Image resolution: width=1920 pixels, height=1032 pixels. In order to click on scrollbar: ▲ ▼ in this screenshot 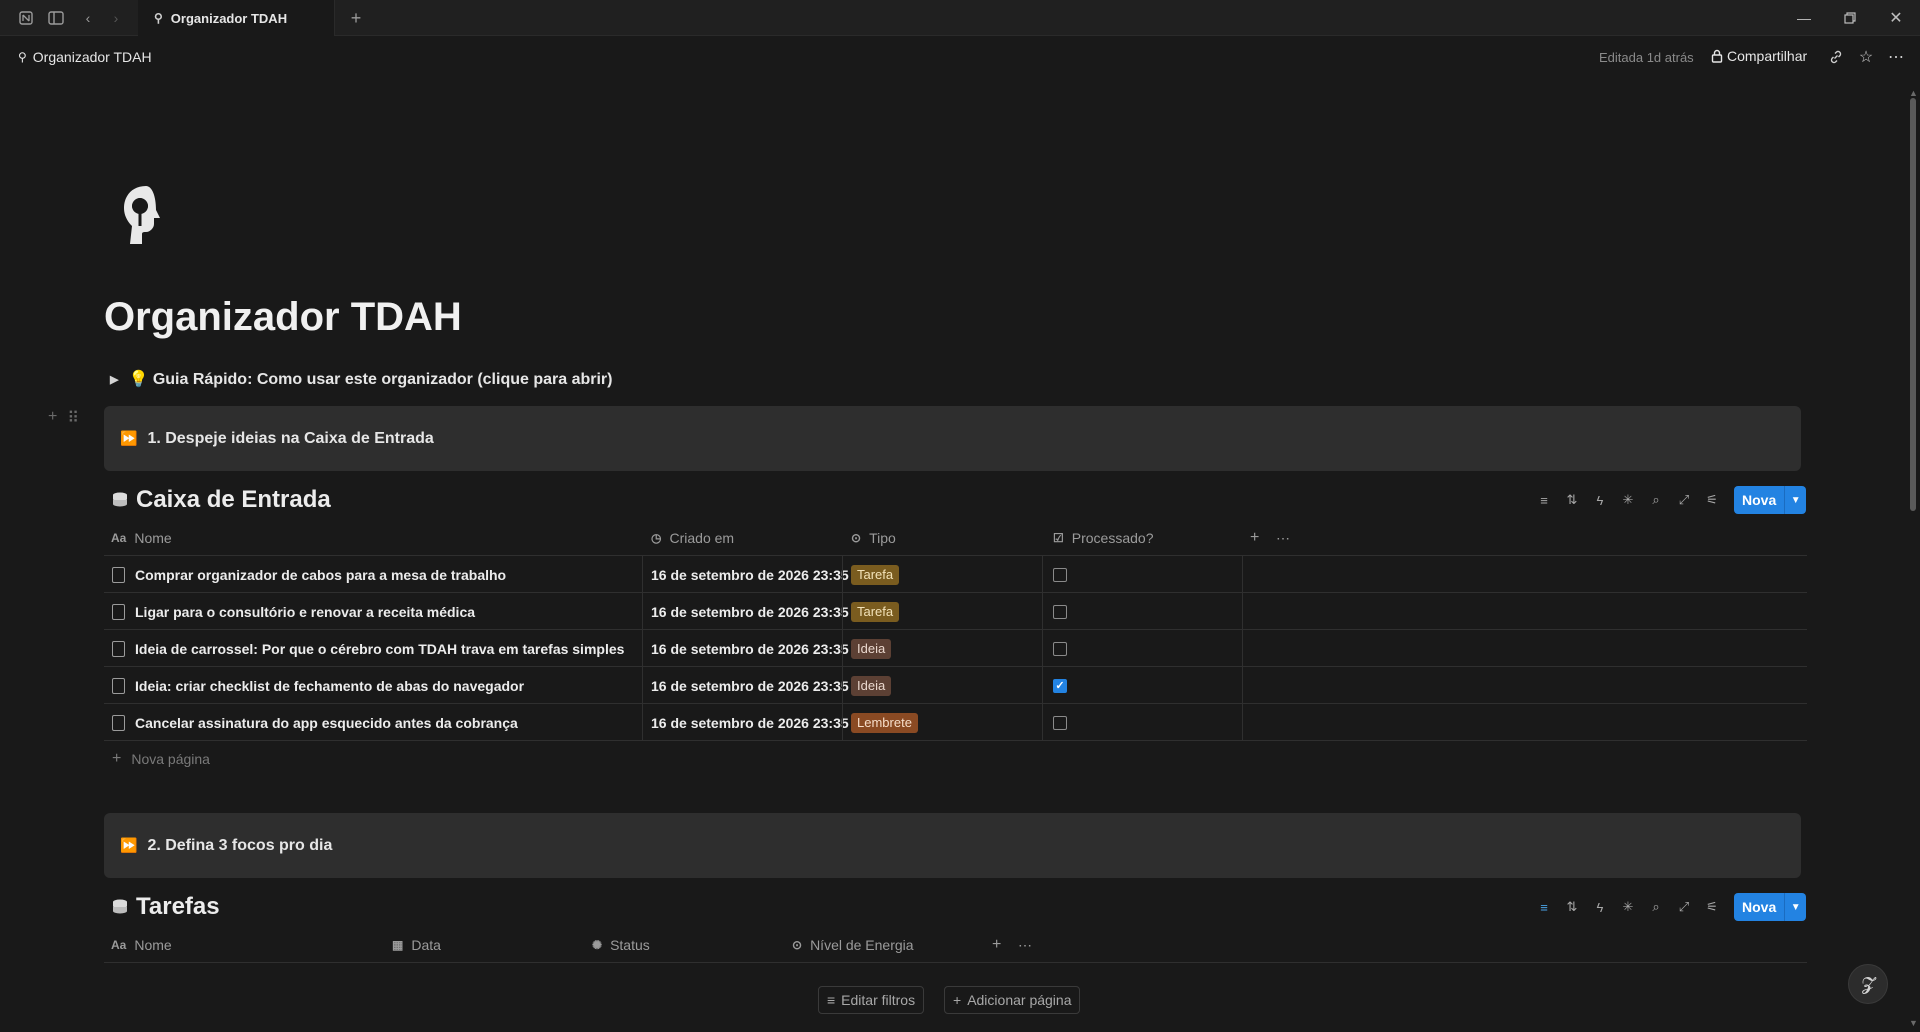, I will do `click(1913, 560)`.